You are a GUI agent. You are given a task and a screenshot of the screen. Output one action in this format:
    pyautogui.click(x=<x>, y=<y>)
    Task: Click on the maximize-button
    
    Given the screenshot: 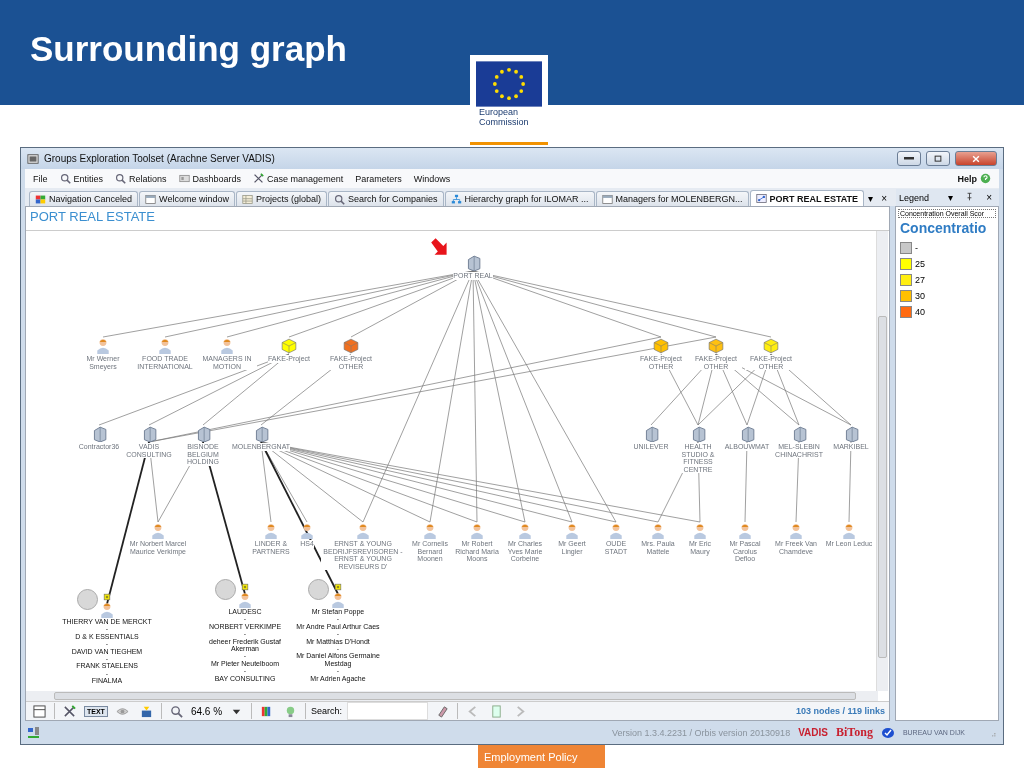 What is the action you would take?
    pyautogui.click(x=938, y=158)
    